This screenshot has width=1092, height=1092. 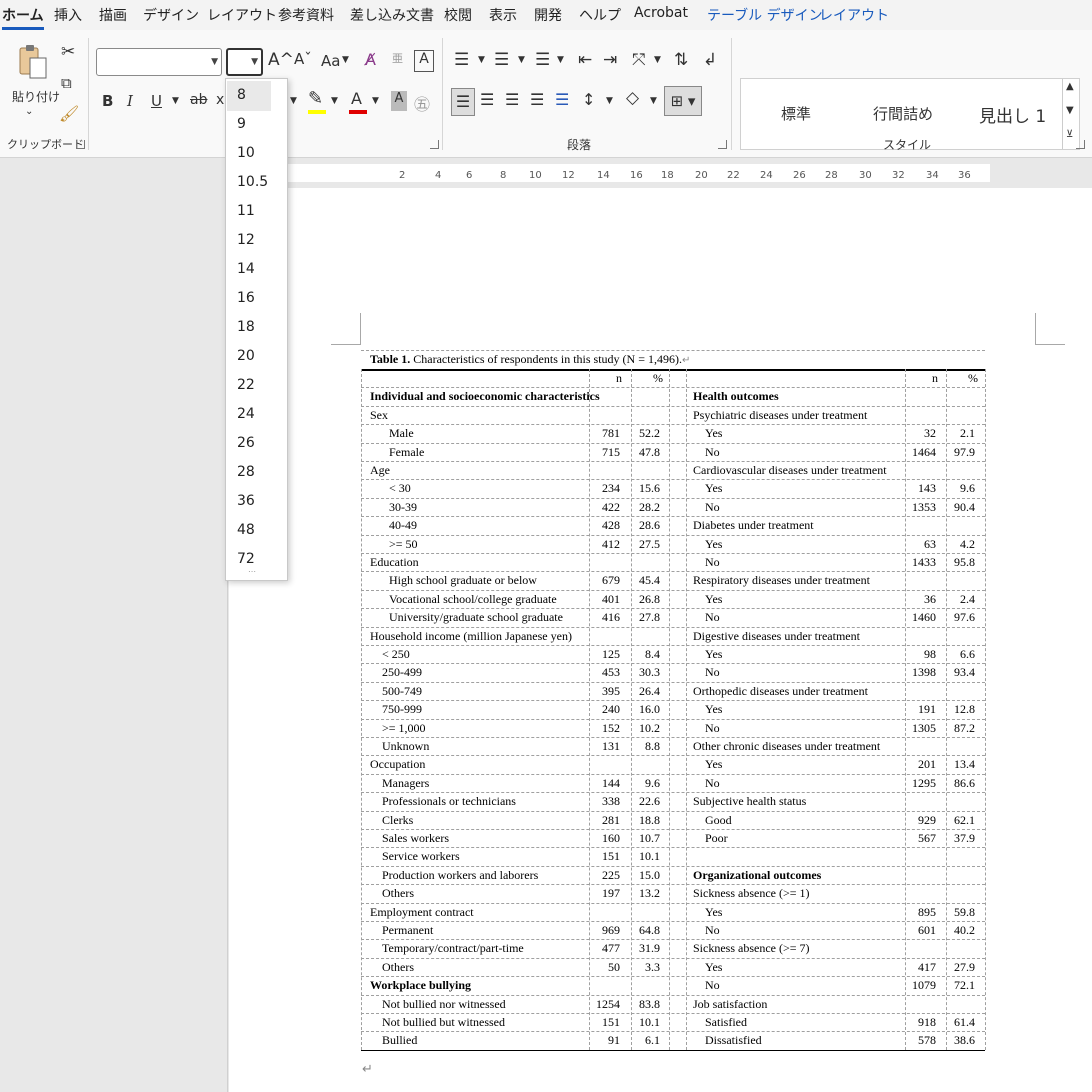 I want to click on paste-label: 貼り付け, so click(x=36, y=96).